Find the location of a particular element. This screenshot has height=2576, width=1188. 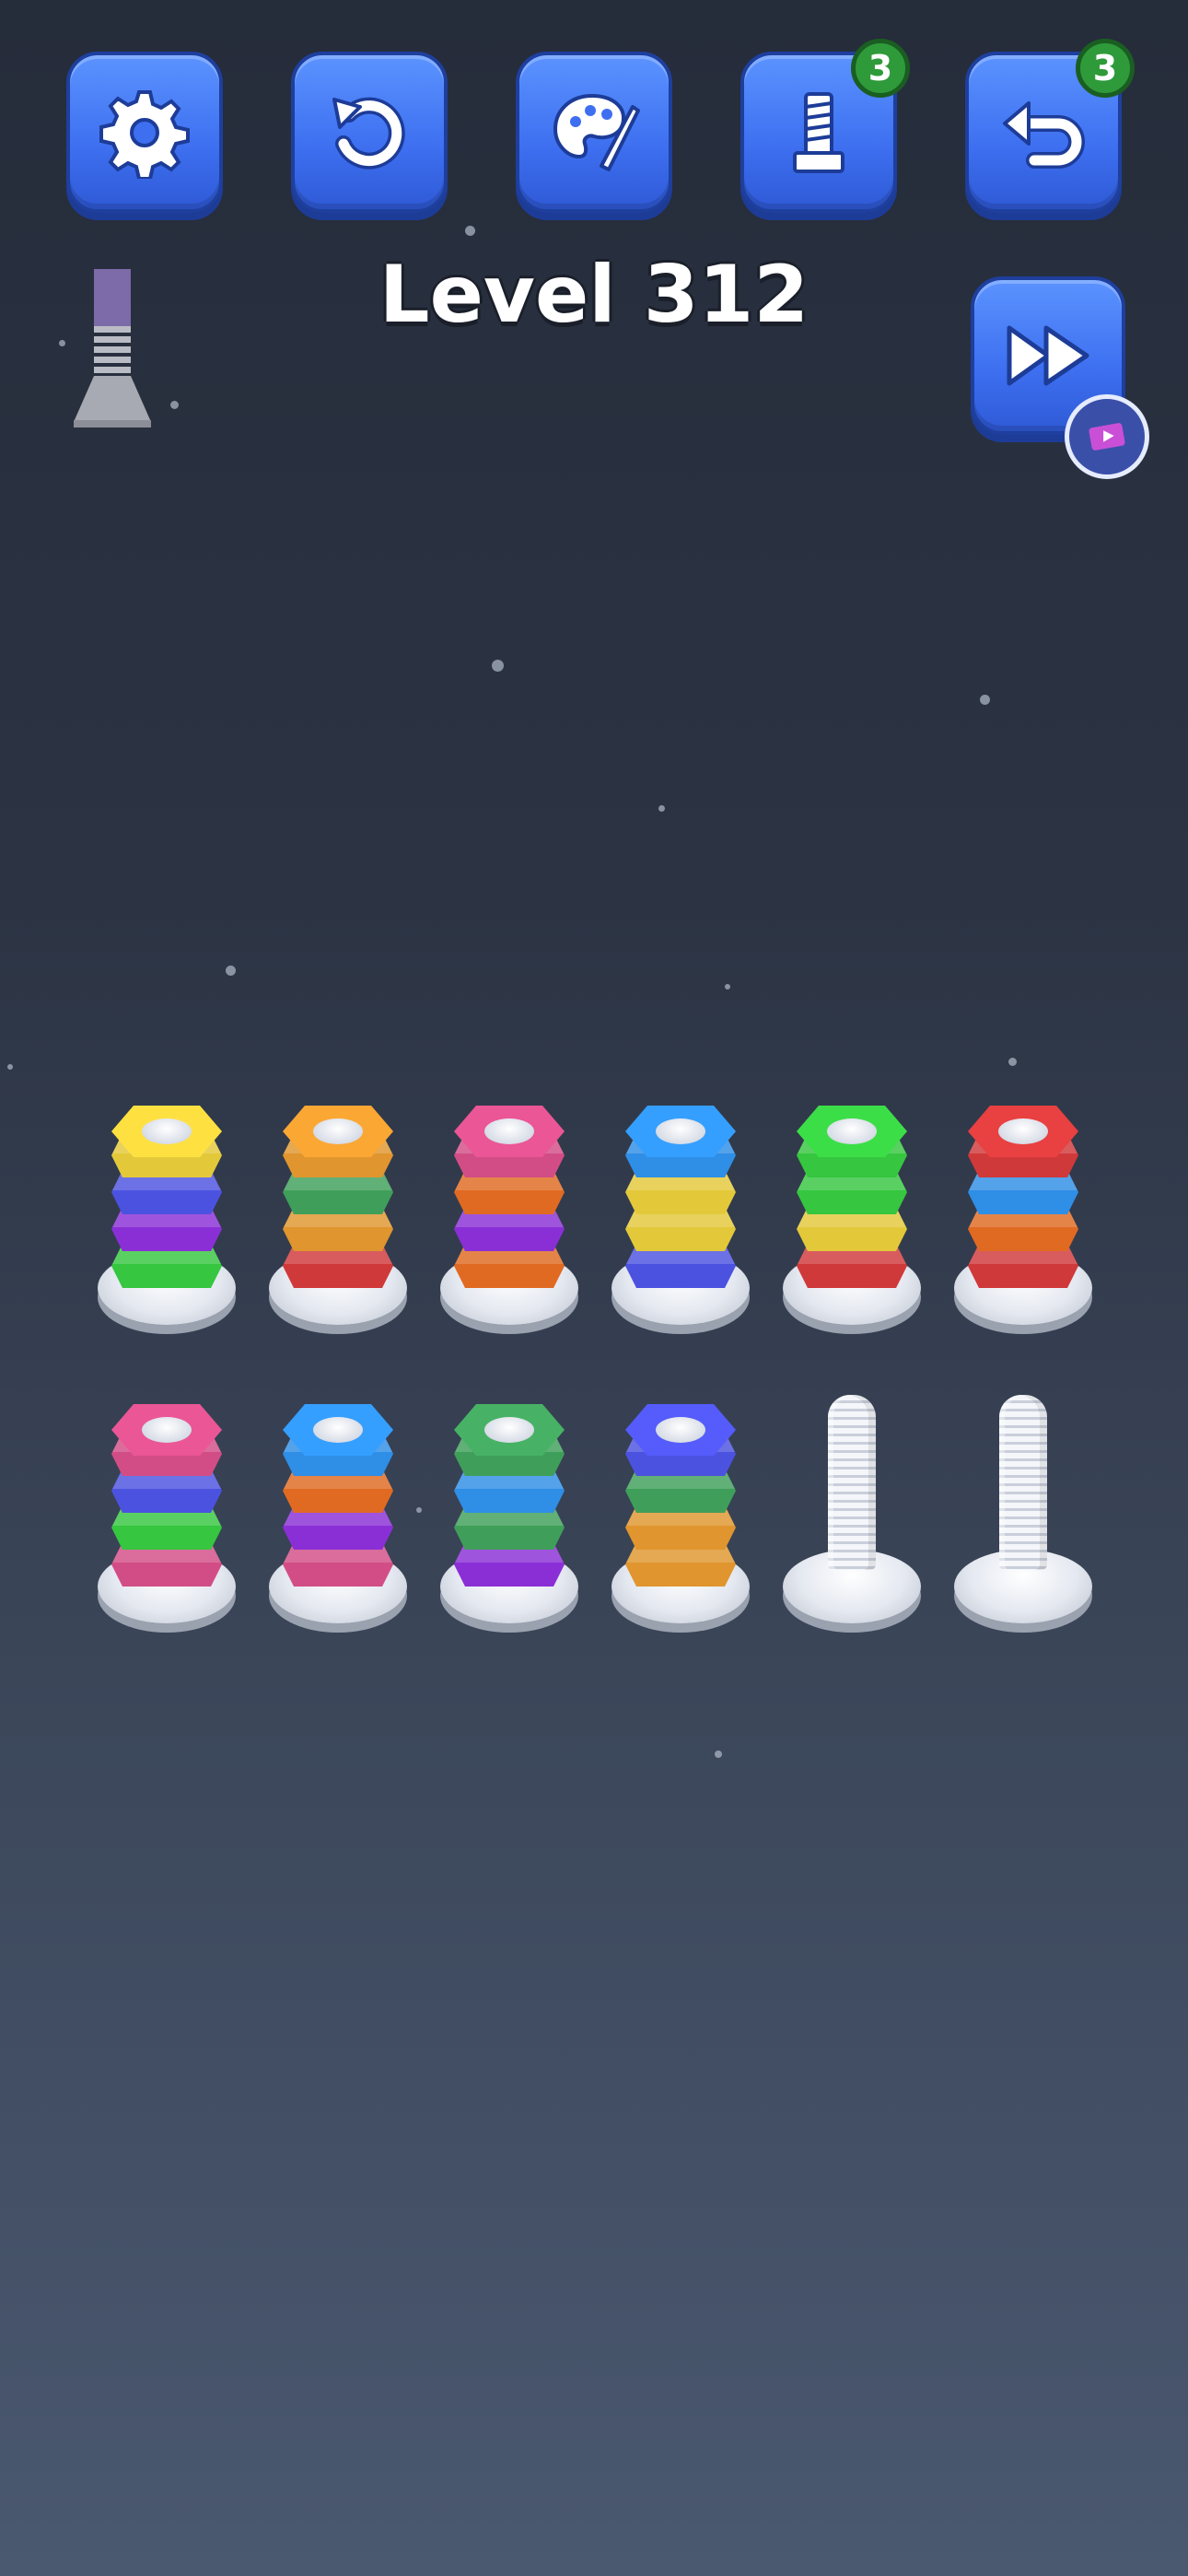

gear-icon is located at coordinates (144, 134).